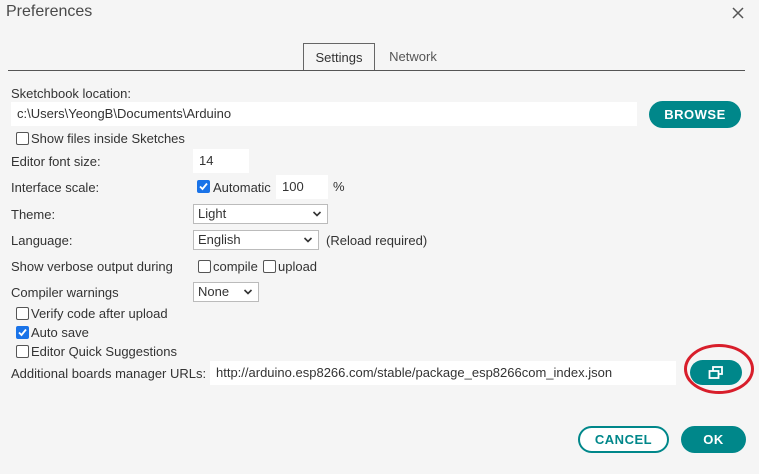 The height and width of the screenshot is (474, 759). Describe the element at coordinates (413, 57) in the screenshot. I see `tab-network: Network` at that location.